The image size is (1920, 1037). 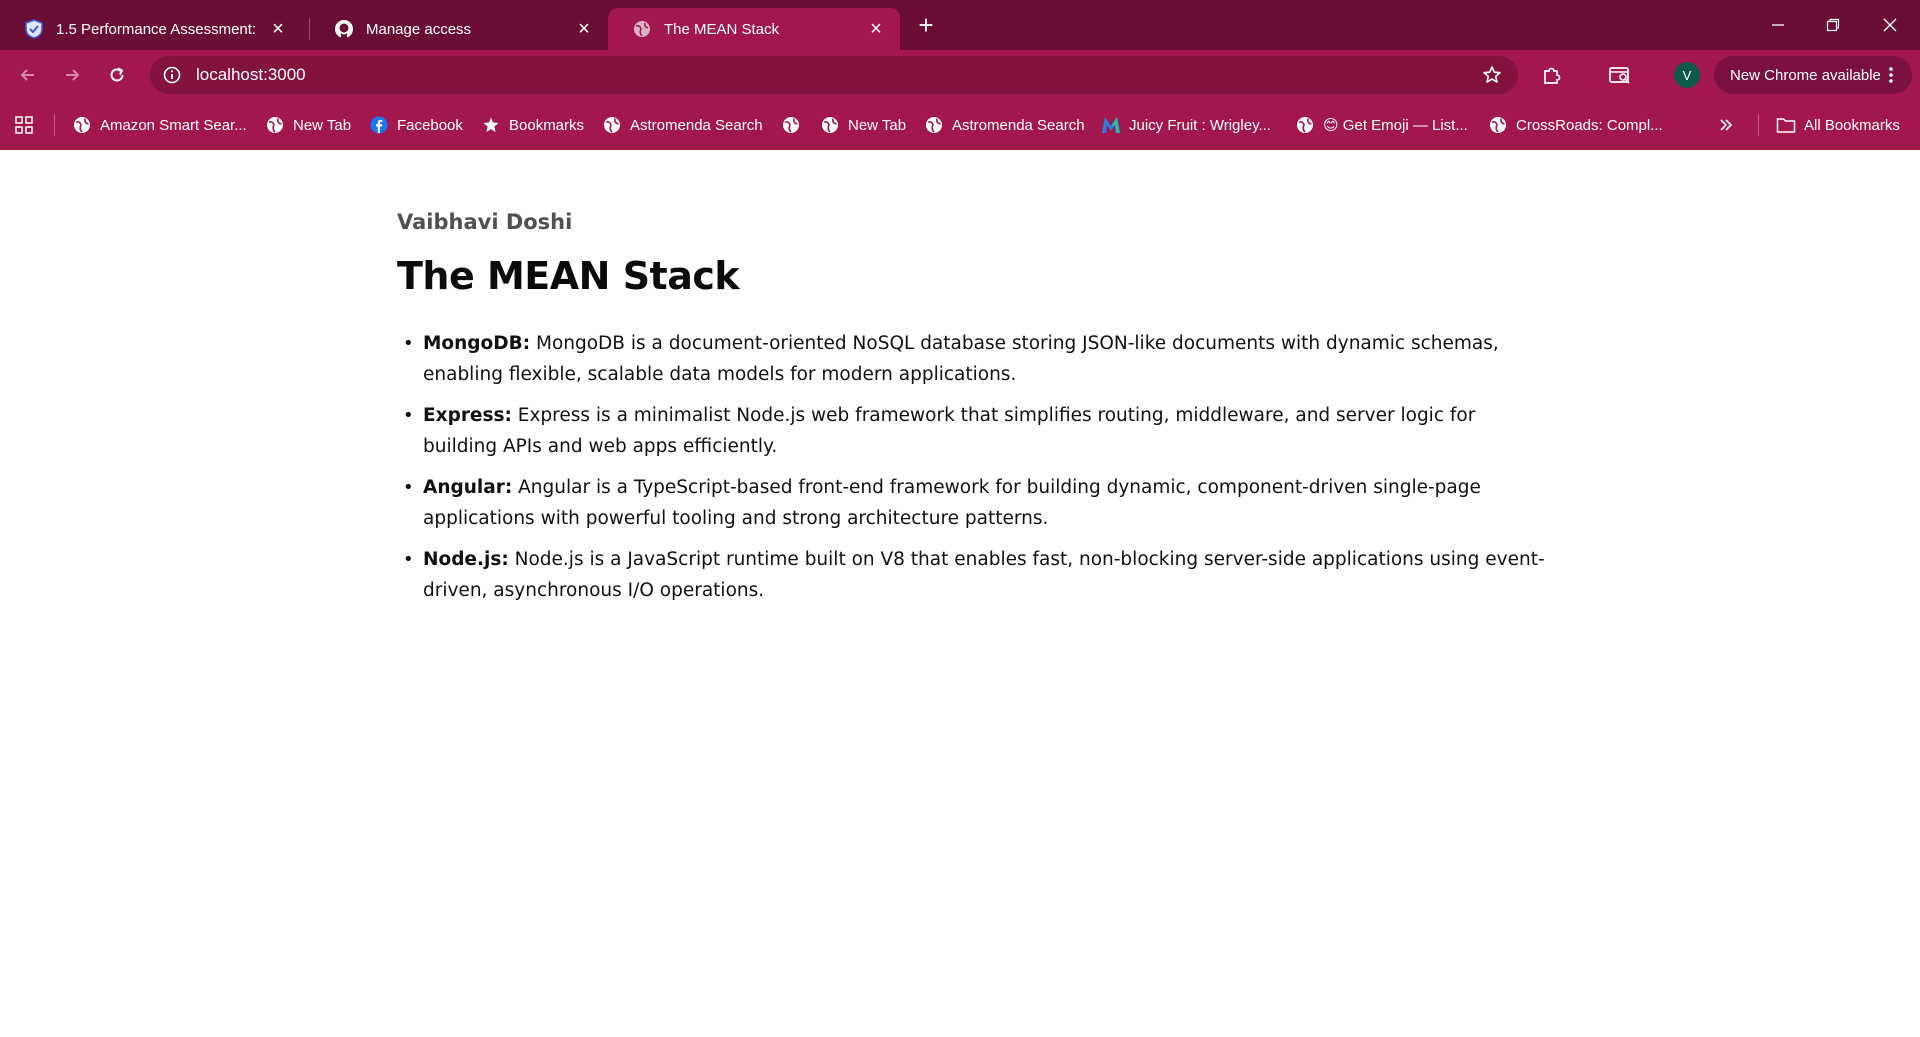 I want to click on browser-toolbar: localhost:3000 V New Chrome available, so click(x=960, y=75).